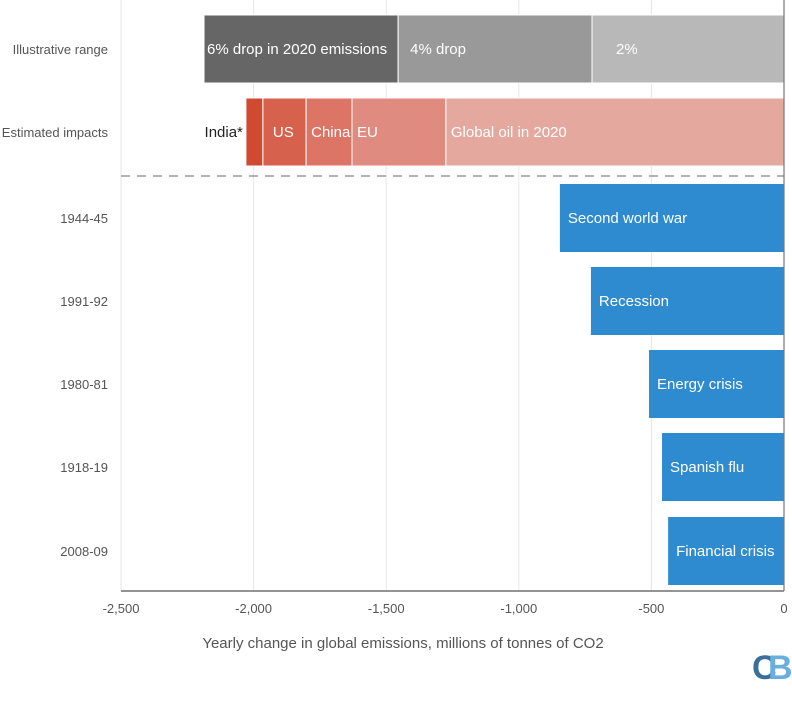 The image size is (792, 702). What do you see at coordinates (283, 132) in the screenshot?
I see `bar-label: US` at bounding box center [283, 132].